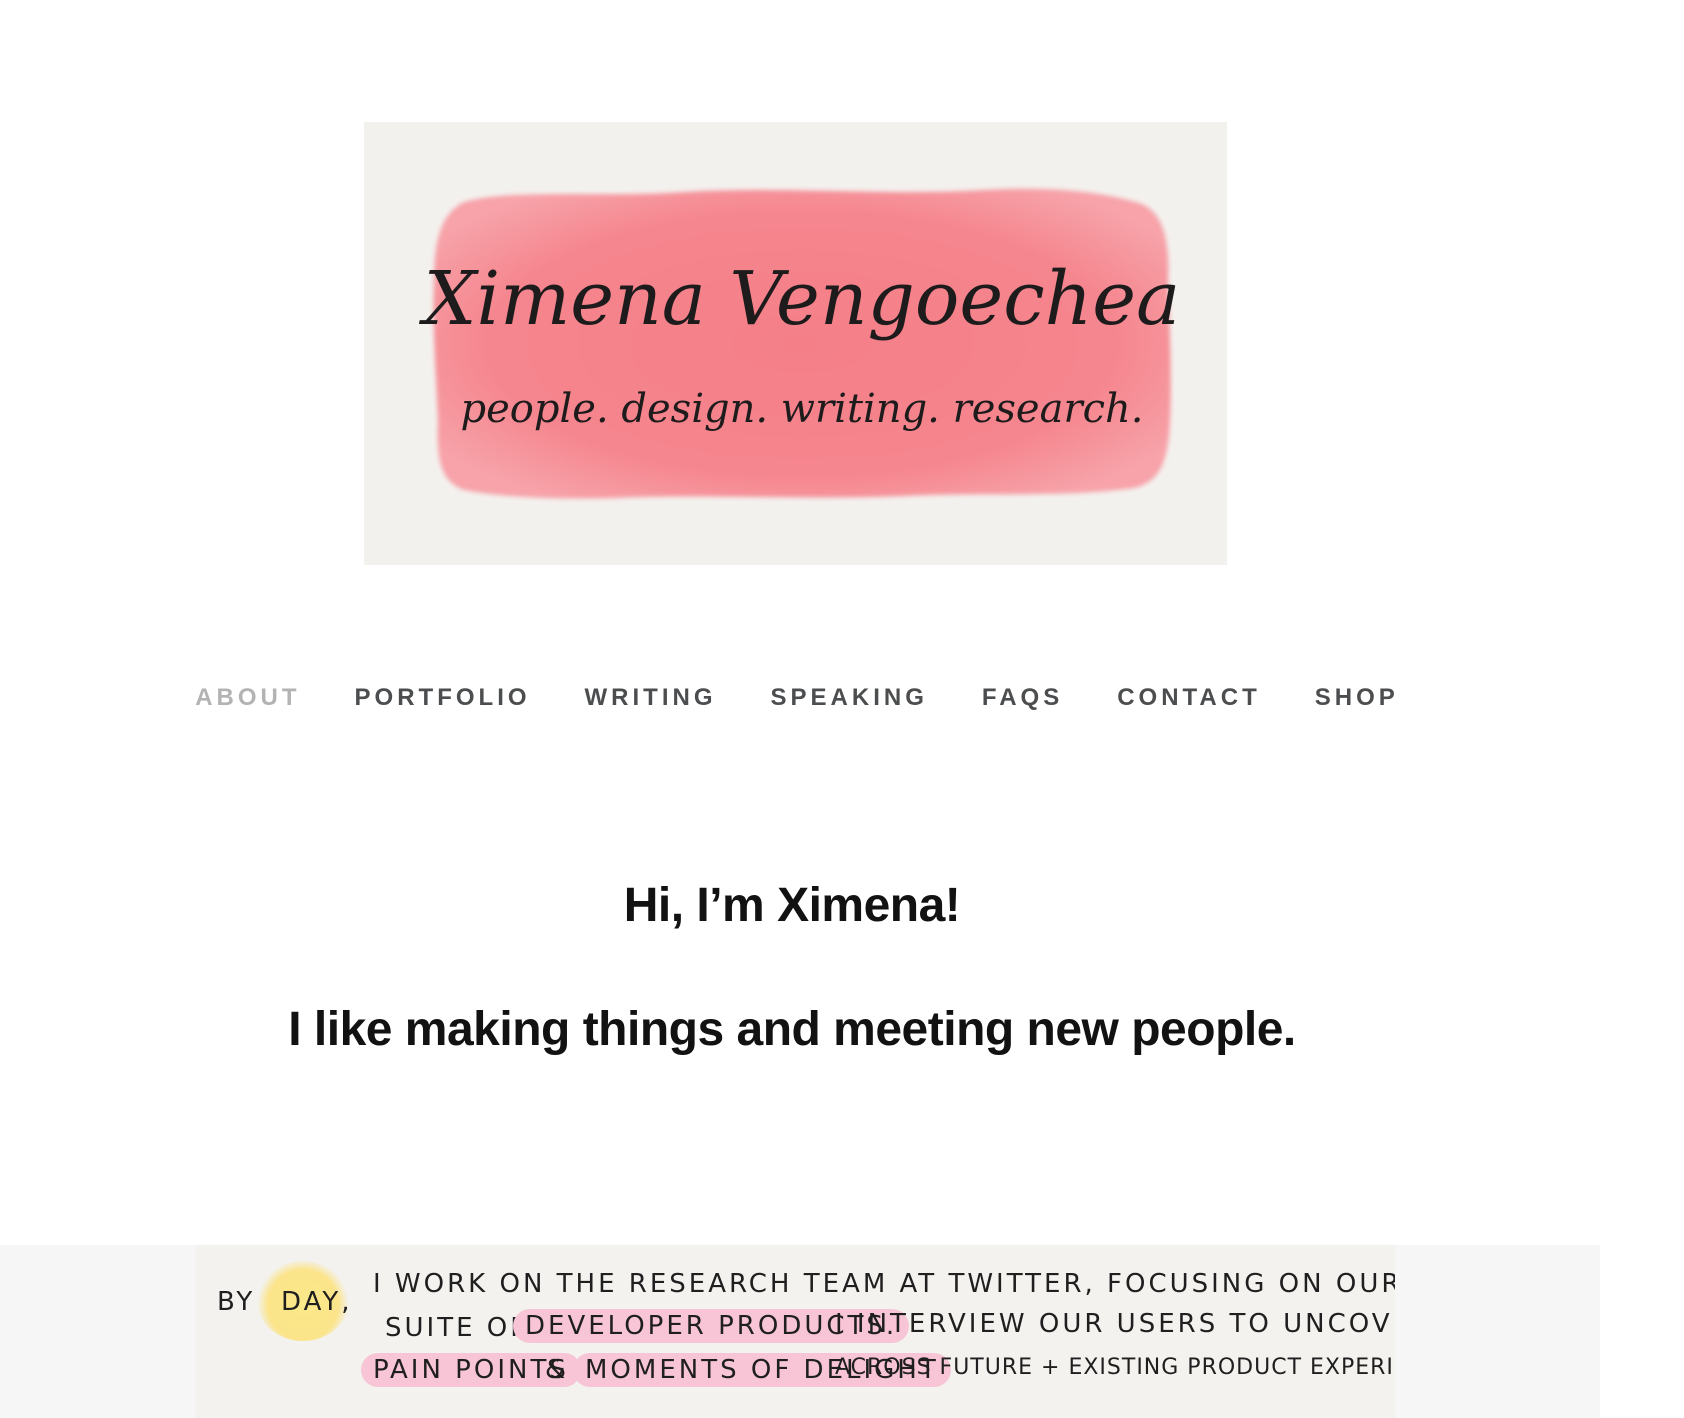 The image size is (1684, 1418). Describe the element at coordinates (799, 299) in the screenshot. I see `logo-name: Ximena Vengoechea` at that location.